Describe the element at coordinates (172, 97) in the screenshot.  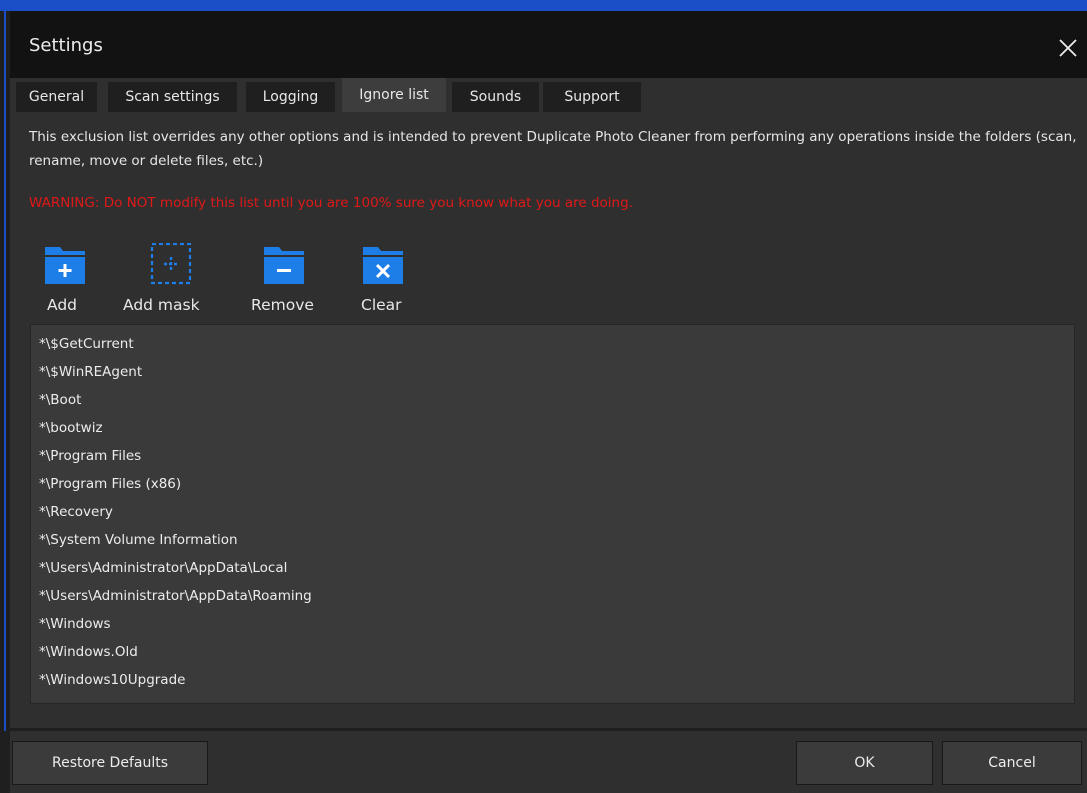
I see `tab-scan-settings: Scan settings` at that location.